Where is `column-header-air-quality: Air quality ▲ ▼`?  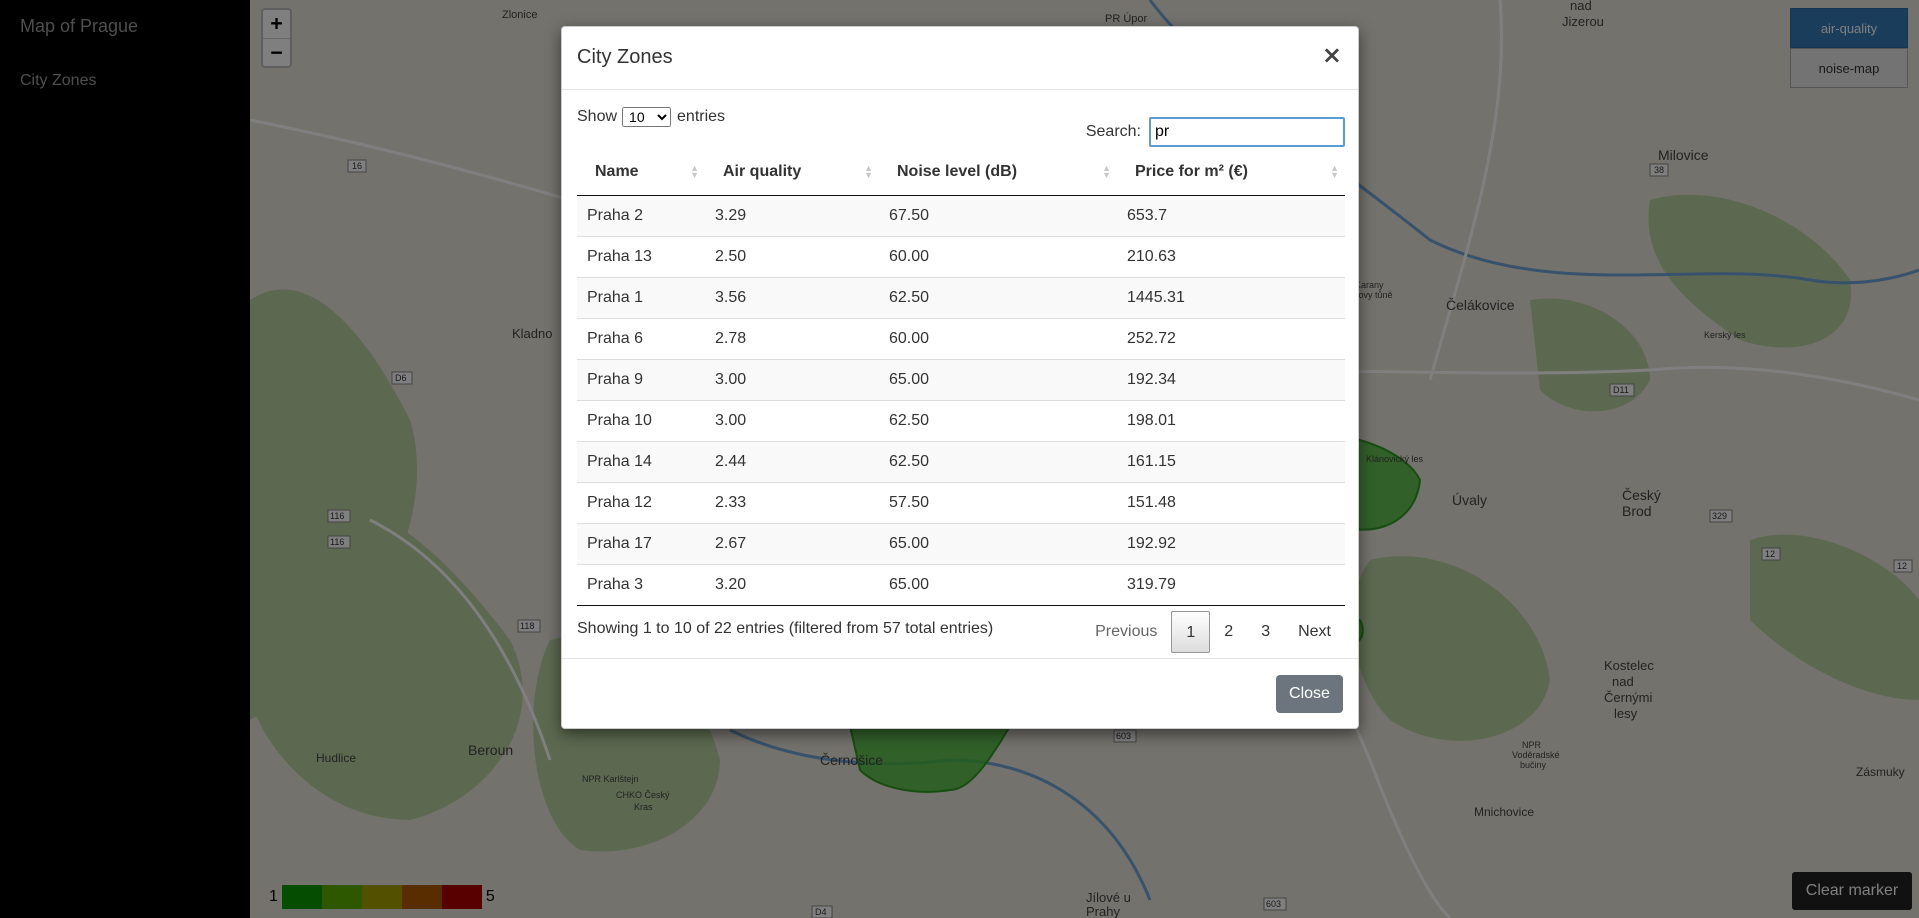 column-header-air-quality: Air quality ▲ ▼ is located at coordinates (792, 173).